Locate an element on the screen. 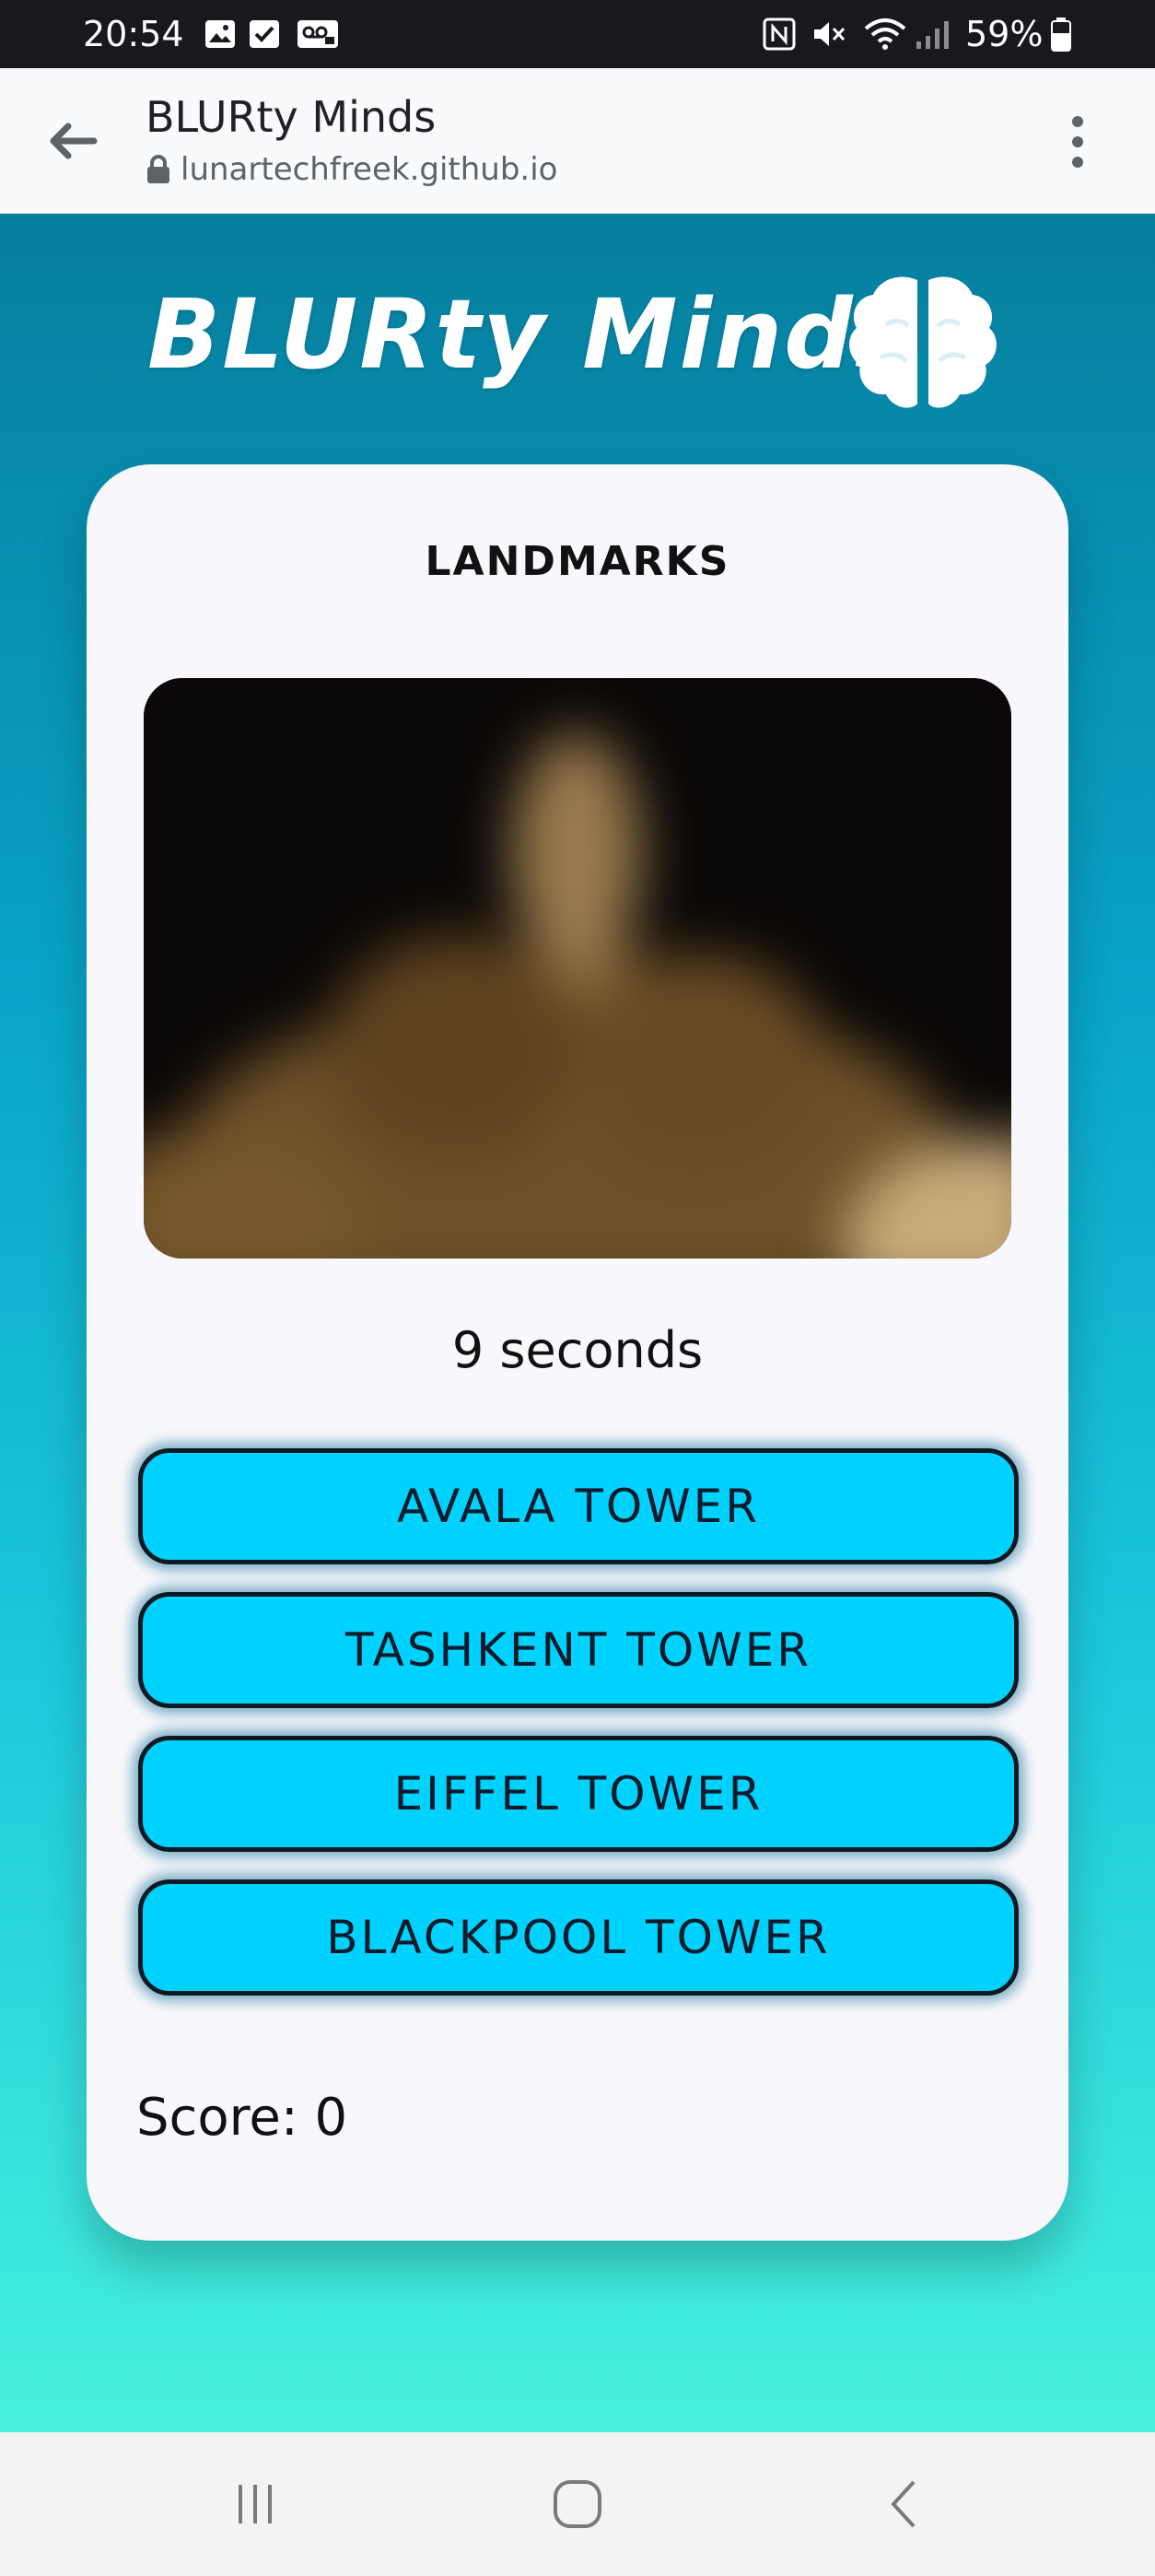  page-title: BLURty Minds is located at coordinates (291, 117).